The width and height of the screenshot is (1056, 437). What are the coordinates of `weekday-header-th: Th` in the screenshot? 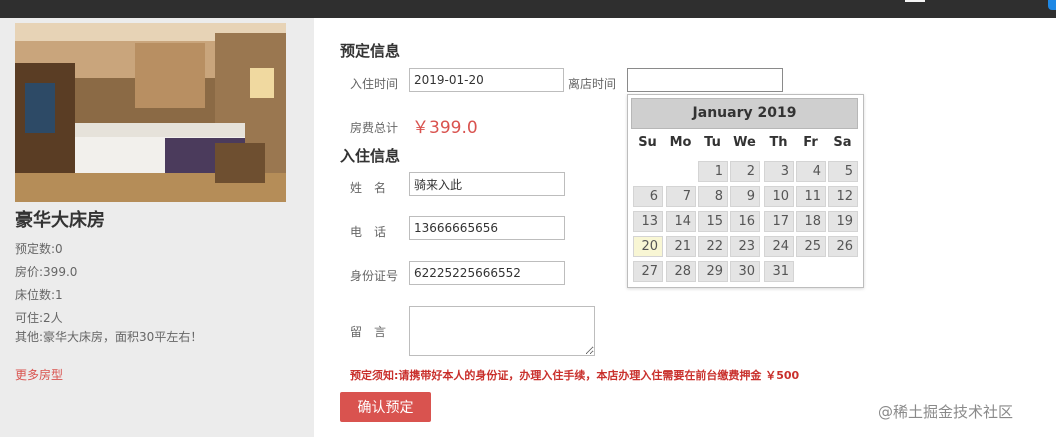 It's located at (778, 142).